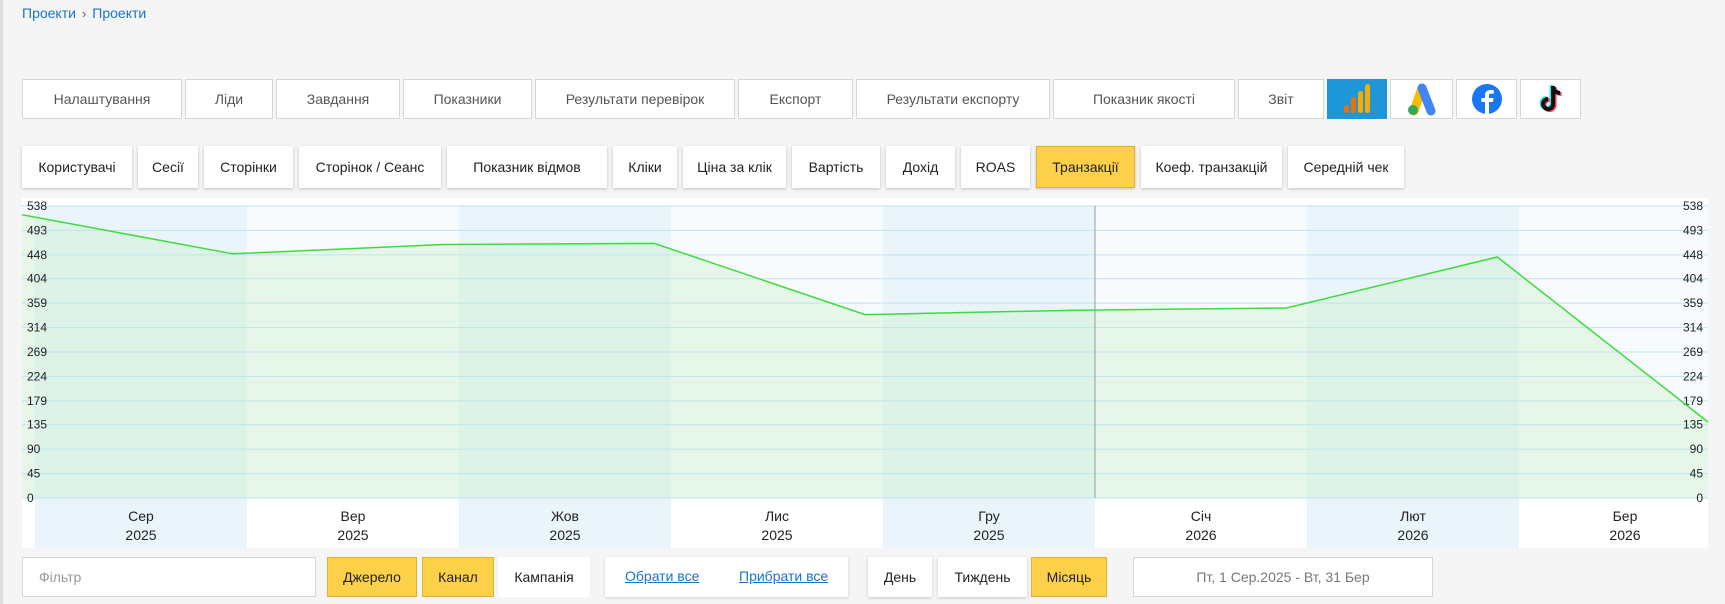 The width and height of the screenshot is (1725, 604). I want to click on tab-export: Експорт, so click(795, 99).